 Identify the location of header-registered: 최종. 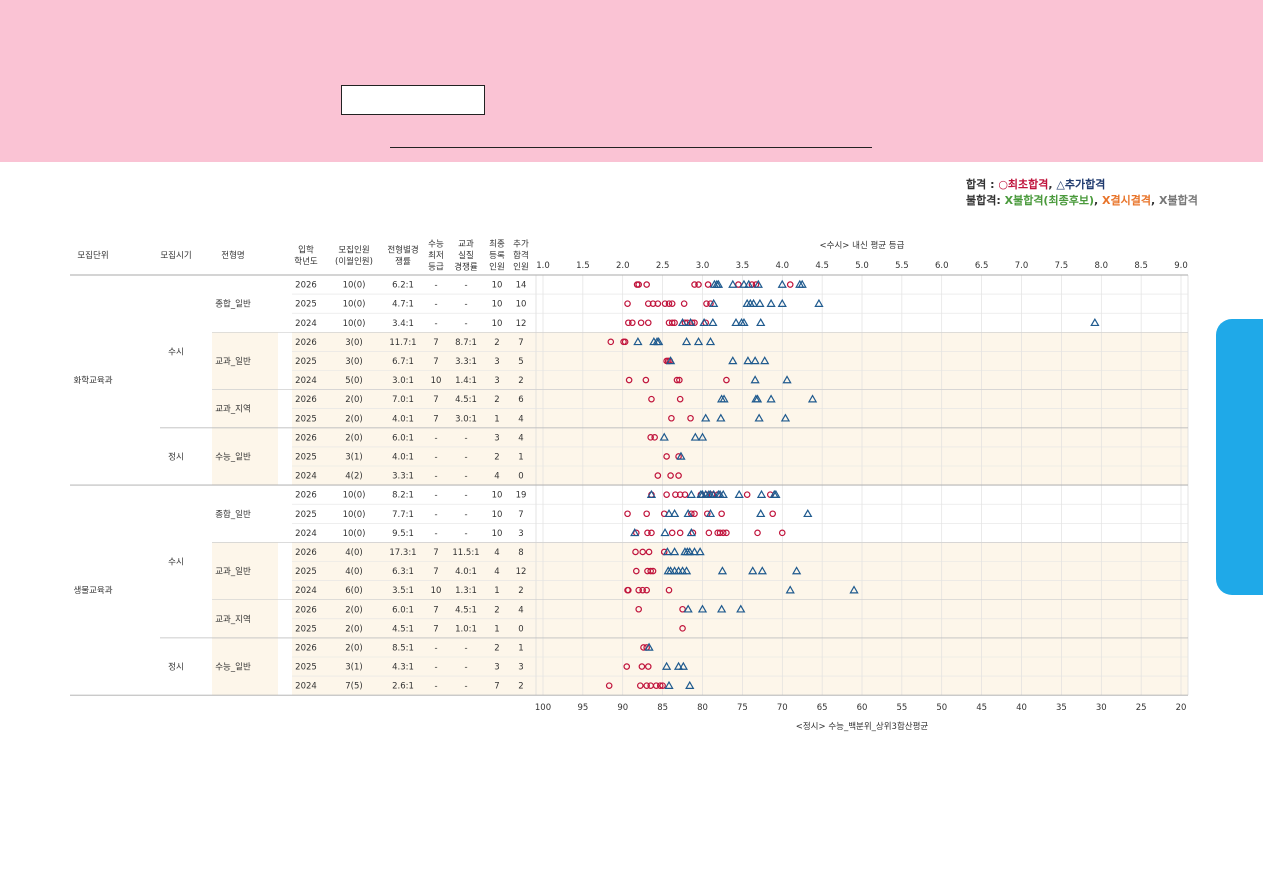
(497, 244).